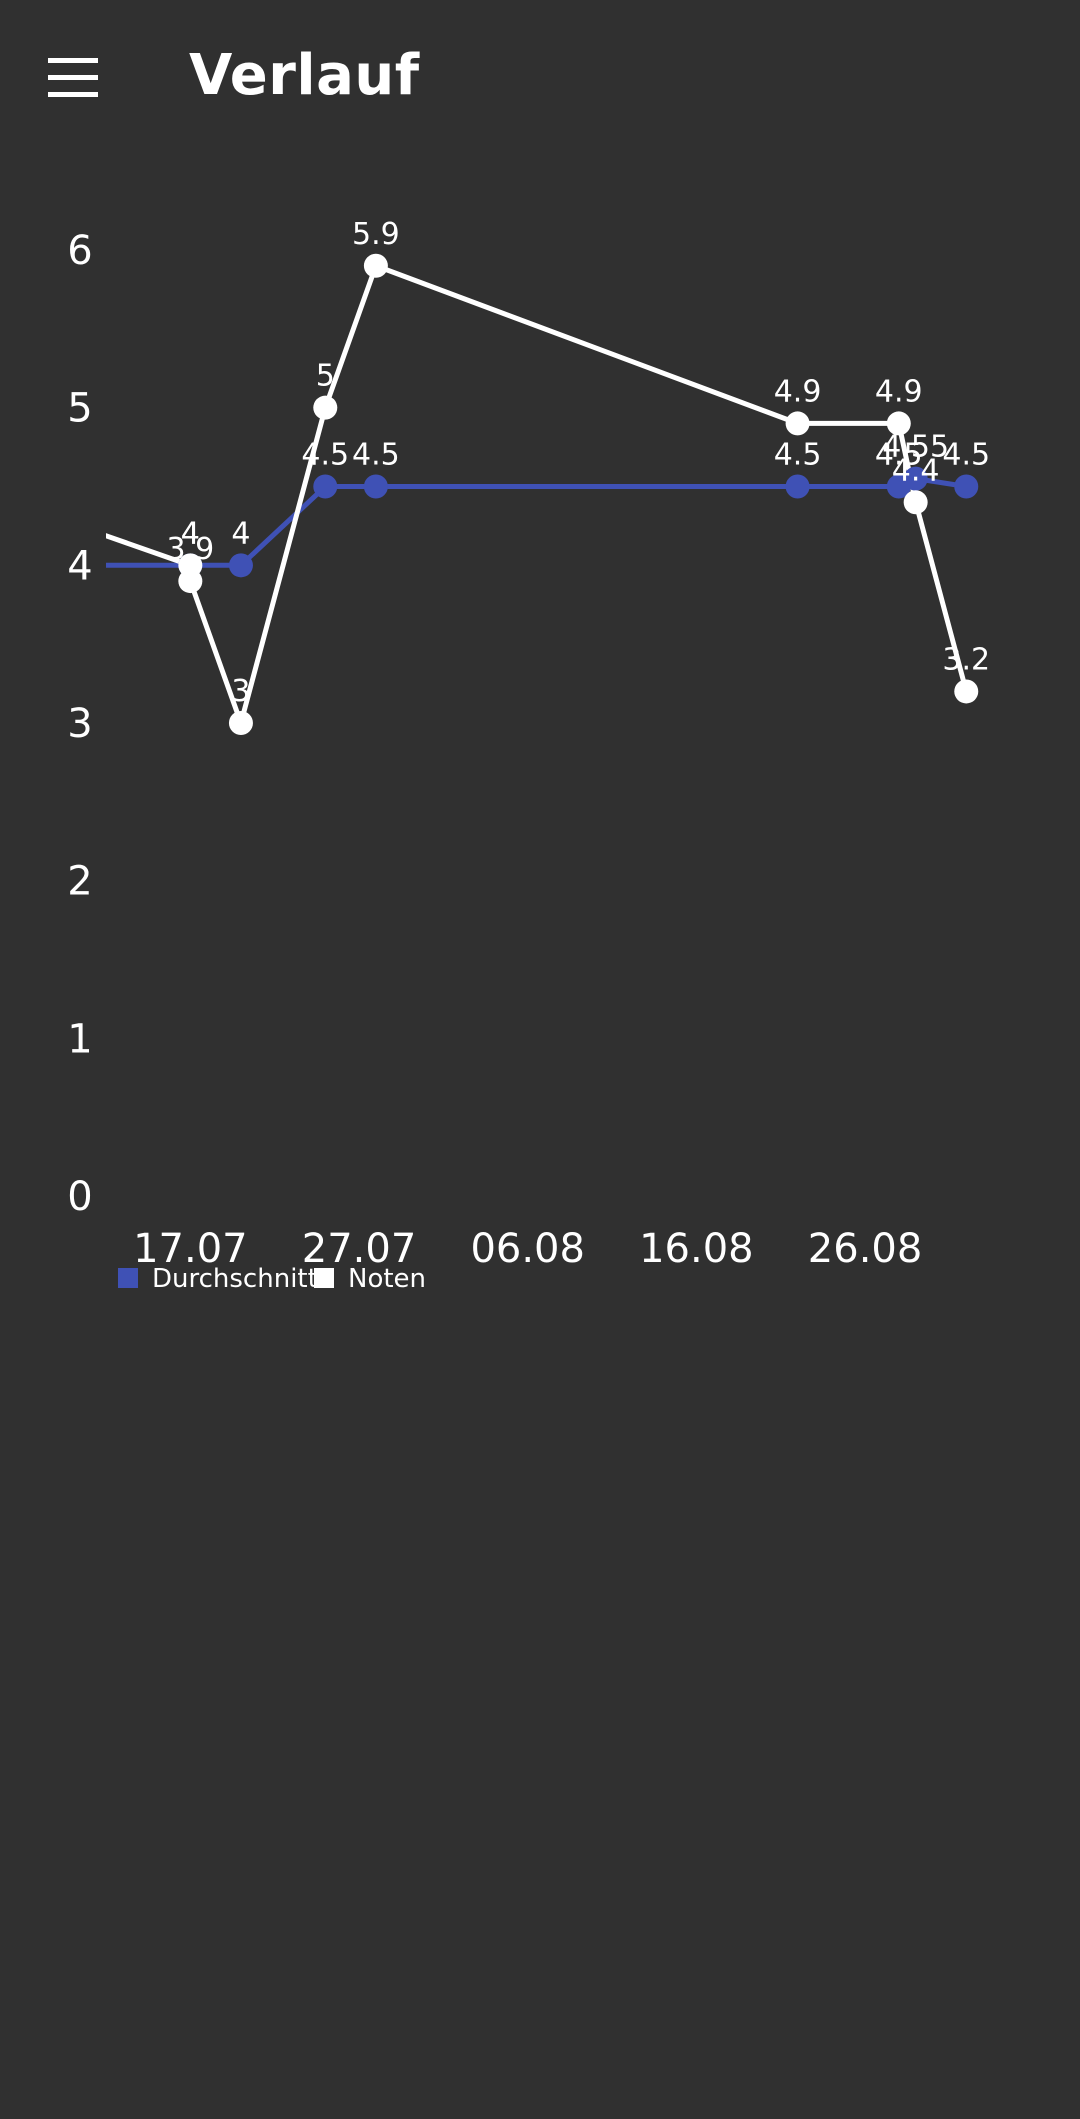  What do you see at coordinates (966, 659) in the screenshot?
I see `data-label: 3.2` at bounding box center [966, 659].